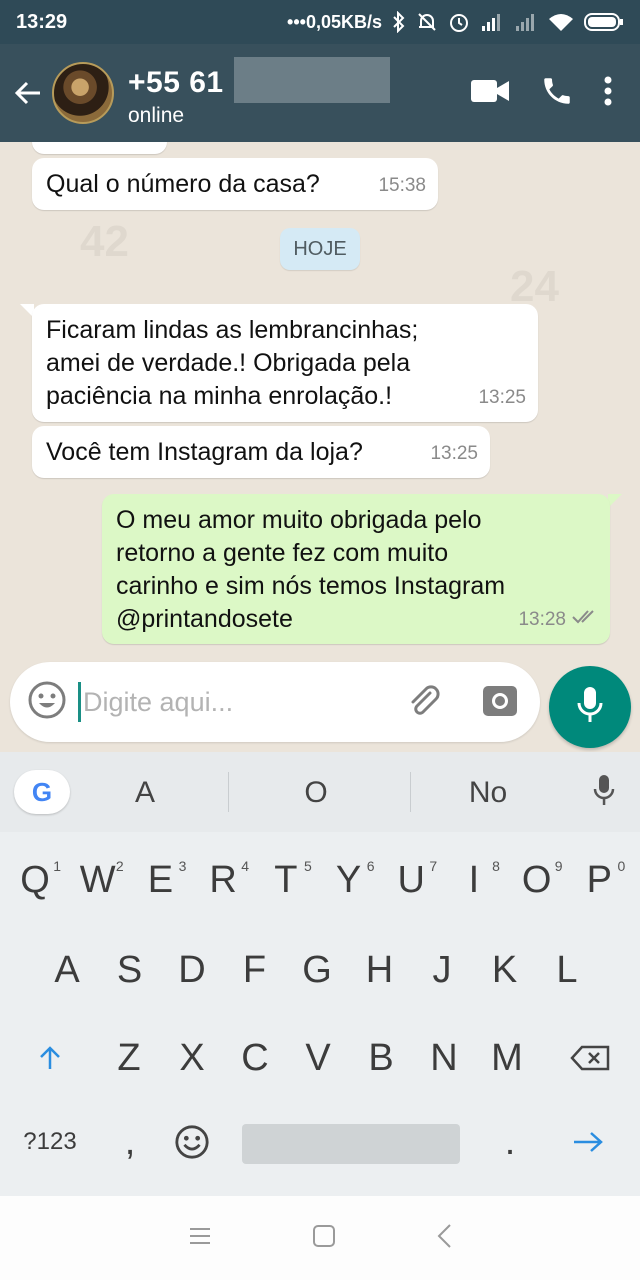 This screenshot has height=1280, width=640. Describe the element at coordinates (145, 793) in the screenshot. I see `suggestion-item: A` at that location.